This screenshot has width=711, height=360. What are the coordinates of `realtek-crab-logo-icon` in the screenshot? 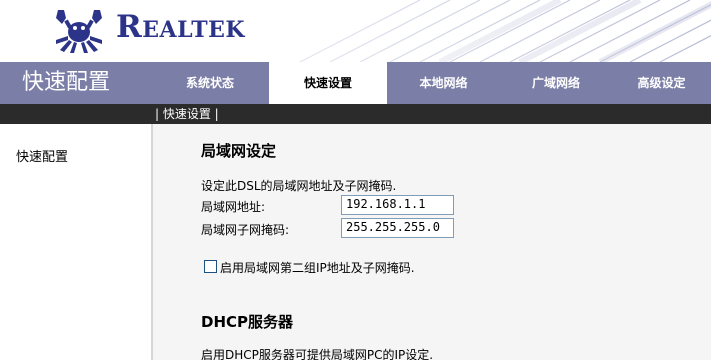 It's located at (79, 31).